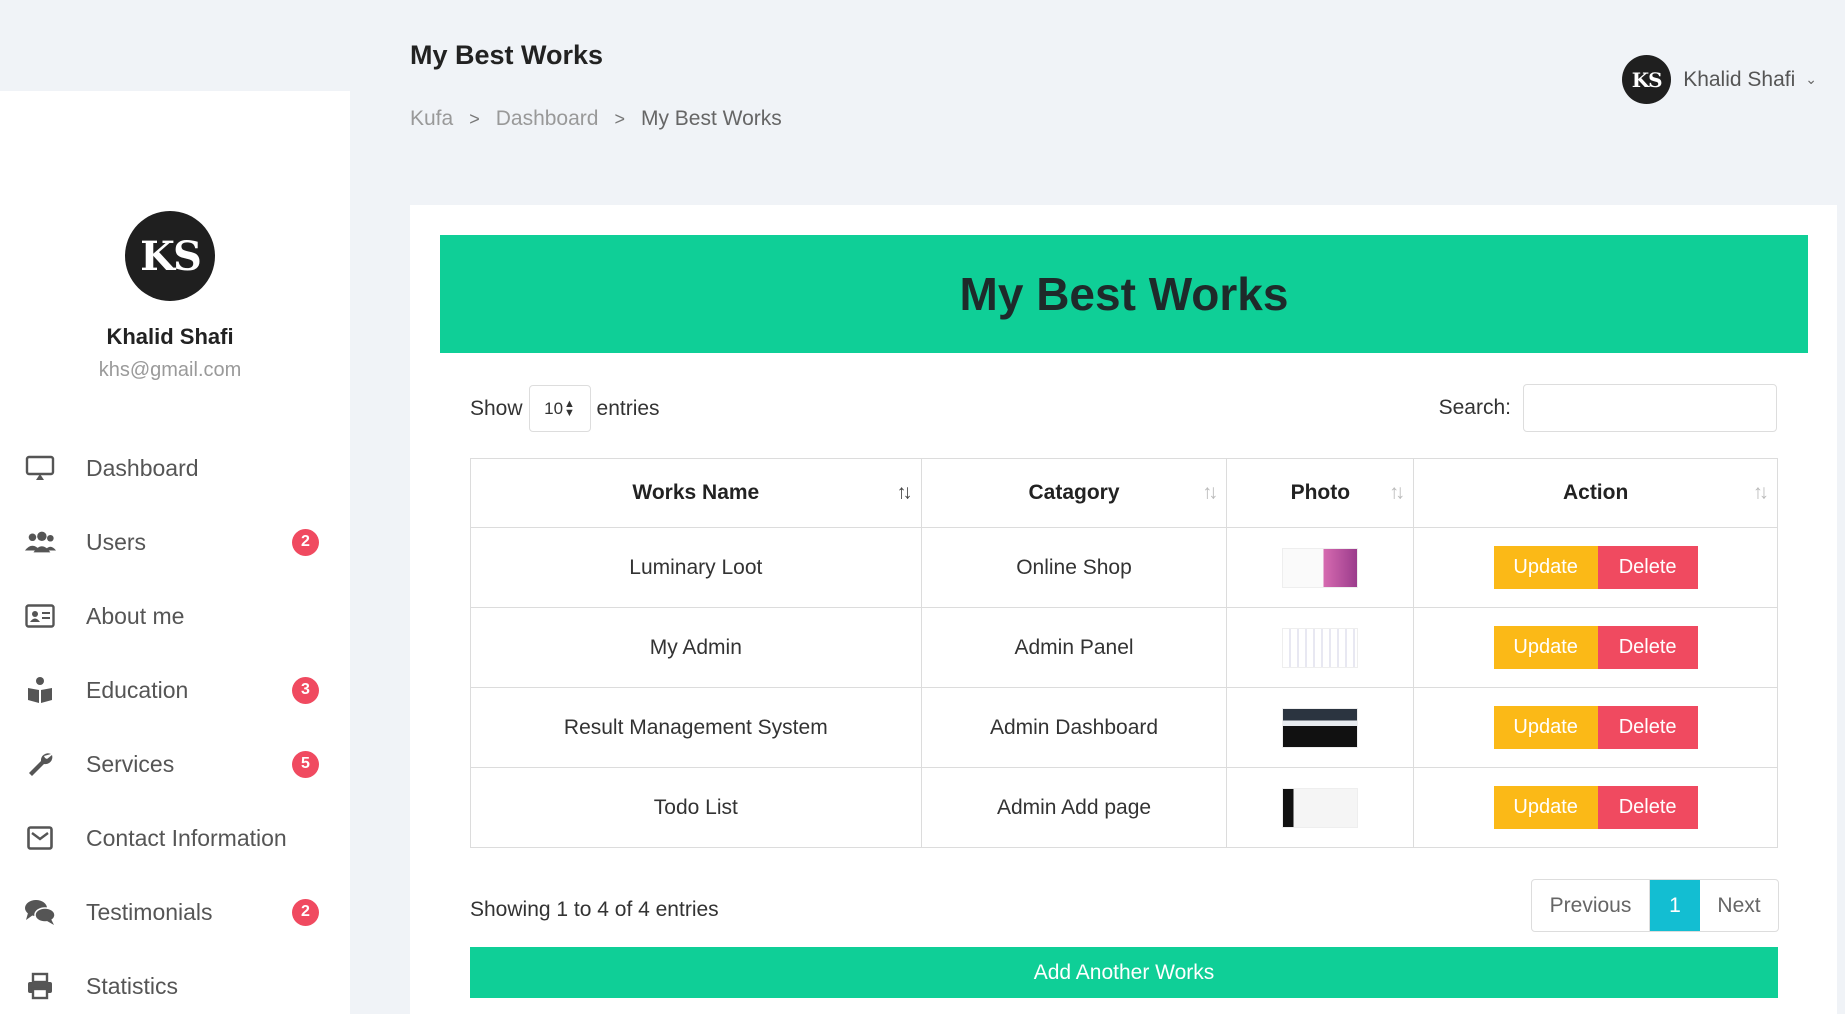 Image resolution: width=1845 pixels, height=1014 pixels. I want to click on sidebar-item-label: Testimonials, so click(149, 911).